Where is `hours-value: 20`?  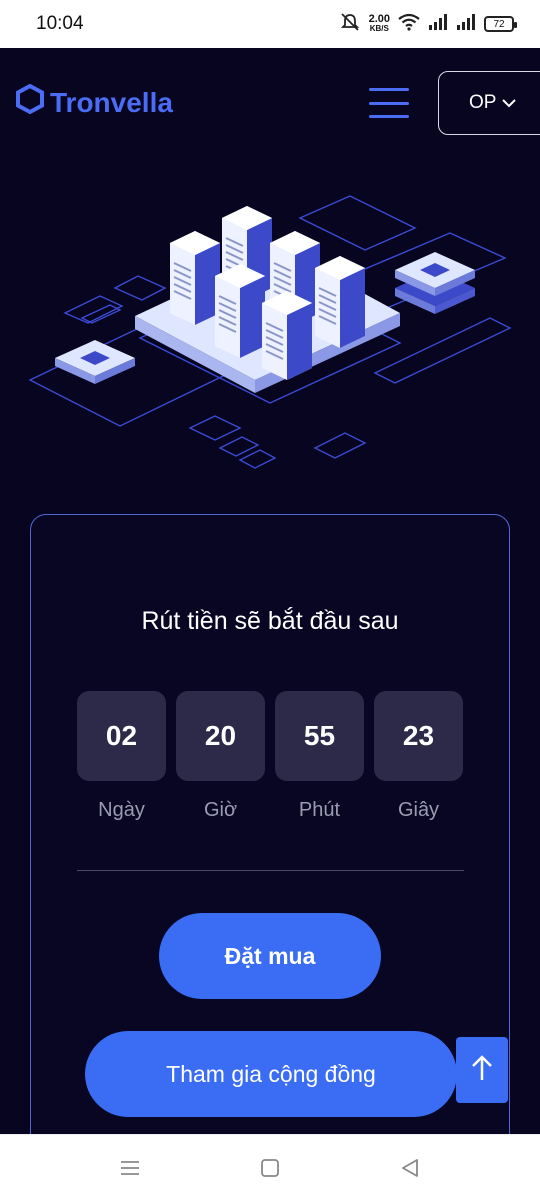
hours-value: 20 is located at coordinates (220, 736).